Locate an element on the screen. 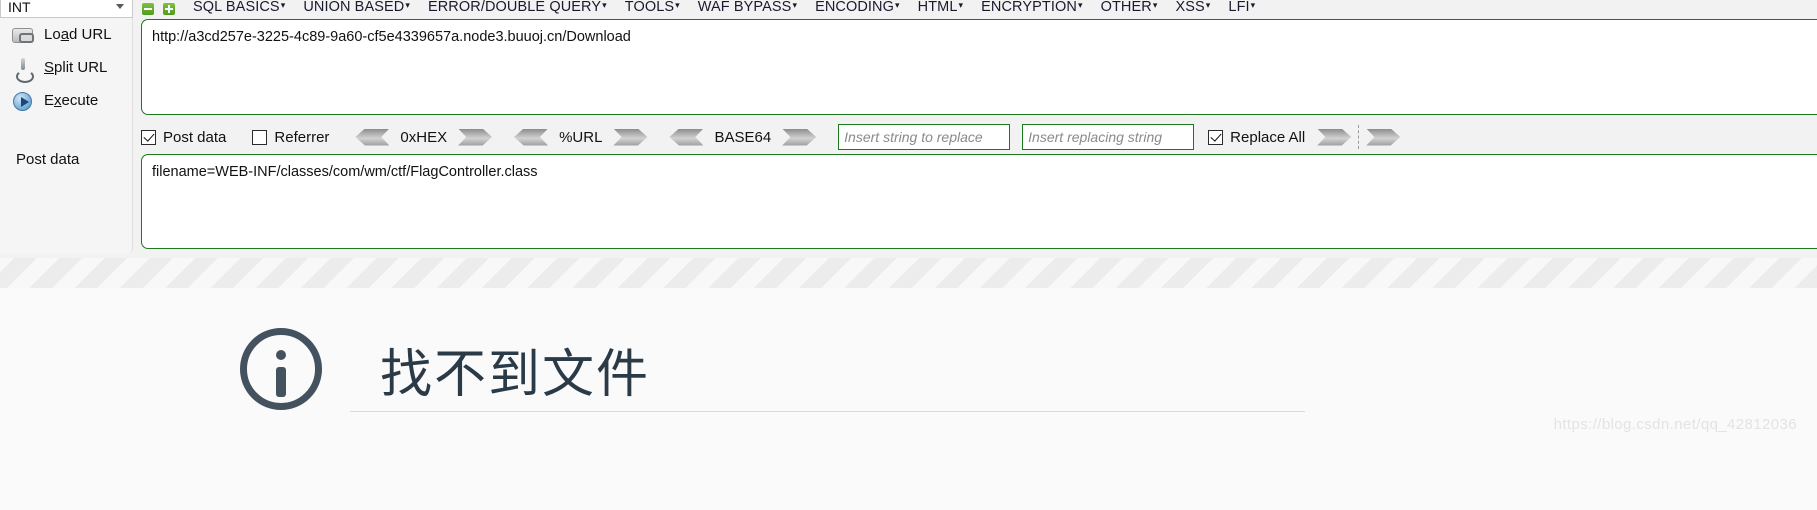  menu-union-based-label: UNION BASED is located at coordinates (354, 7).